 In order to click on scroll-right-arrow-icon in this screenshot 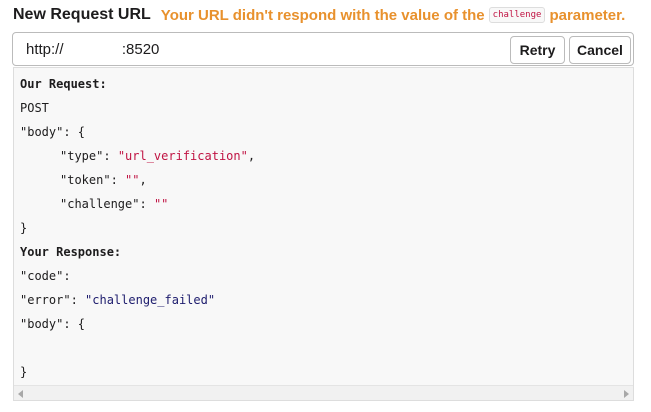, I will do `click(626, 394)`.